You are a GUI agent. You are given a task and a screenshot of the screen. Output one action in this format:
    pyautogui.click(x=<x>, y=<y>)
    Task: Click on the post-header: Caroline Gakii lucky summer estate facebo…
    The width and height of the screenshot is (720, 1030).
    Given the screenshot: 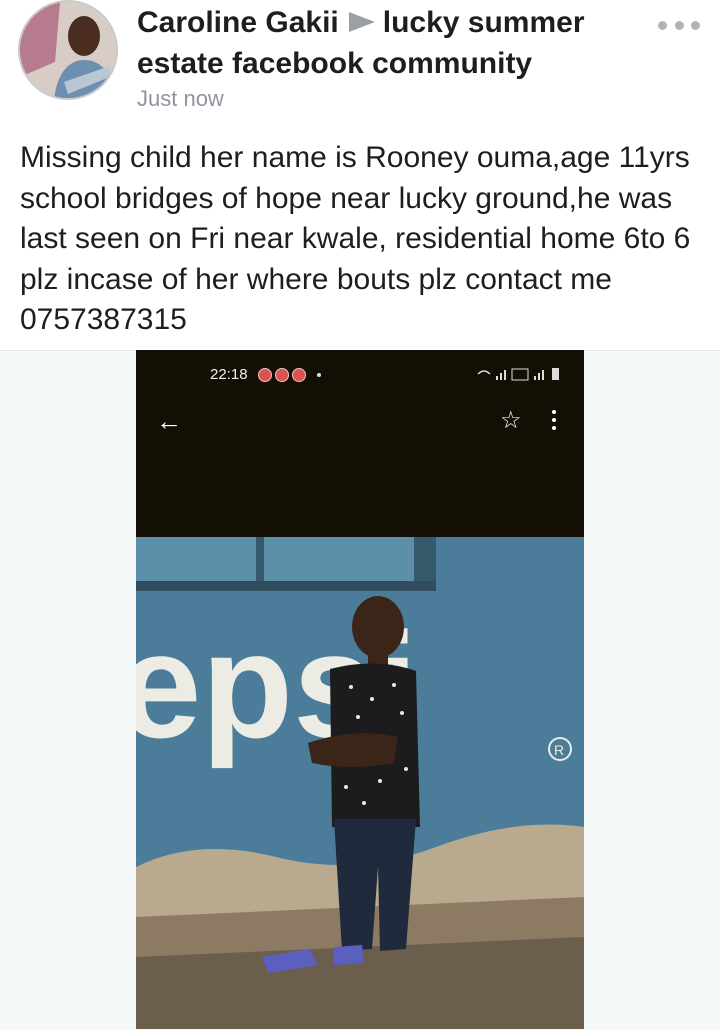 What is the action you would take?
    pyautogui.click(x=360, y=60)
    